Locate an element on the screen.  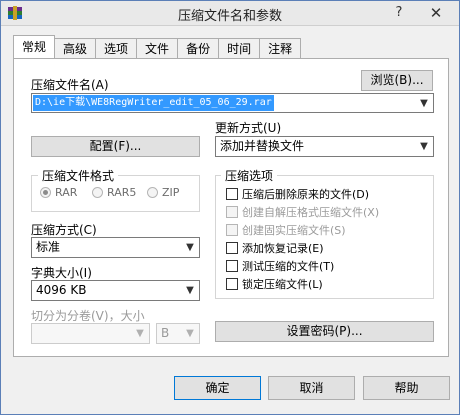
help-button: 帮助 is located at coordinates (406, 388).